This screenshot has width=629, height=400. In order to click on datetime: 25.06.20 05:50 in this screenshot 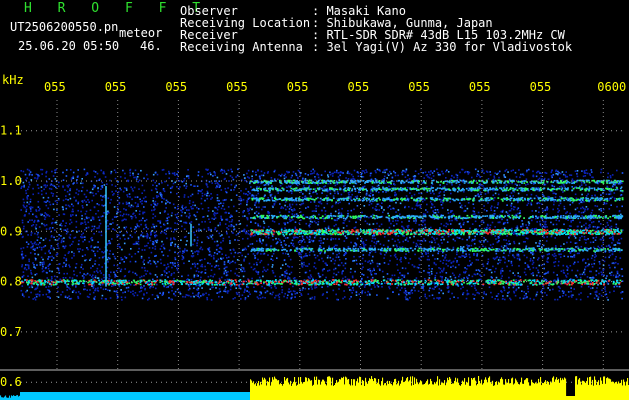, I will do `click(69, 46)`.